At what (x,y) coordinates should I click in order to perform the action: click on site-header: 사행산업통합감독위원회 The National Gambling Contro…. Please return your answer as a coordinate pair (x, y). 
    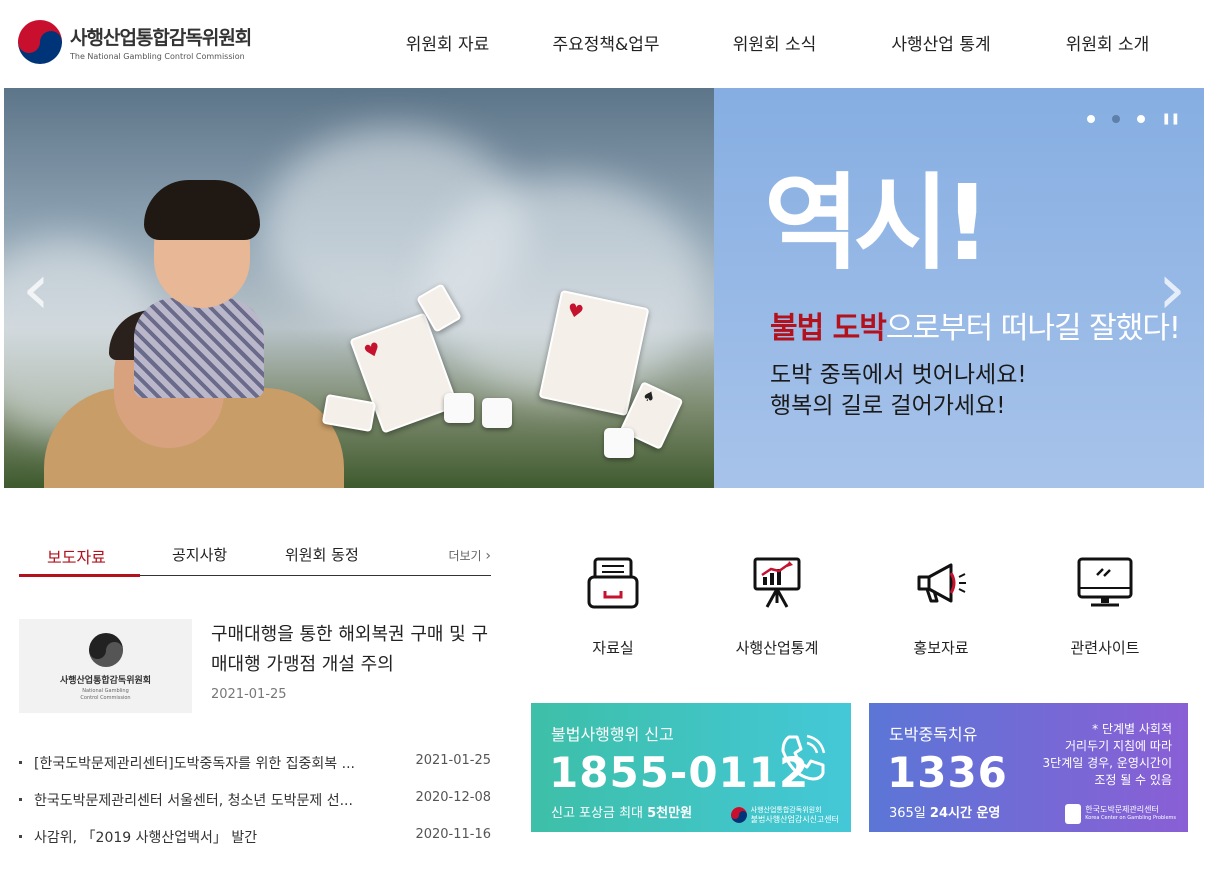
    Looking at the image, I should click on (602, 44).